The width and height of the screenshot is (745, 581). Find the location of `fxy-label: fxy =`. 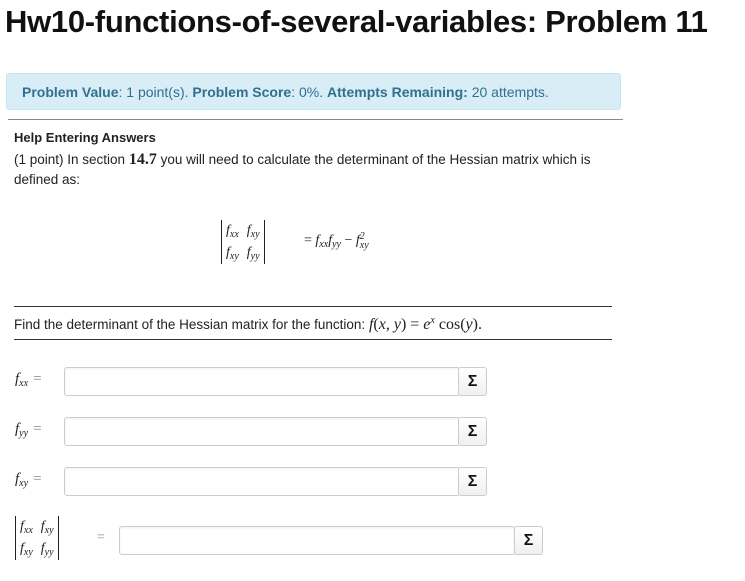

fxy-label: fxy = is located at coordinates (28, 480).